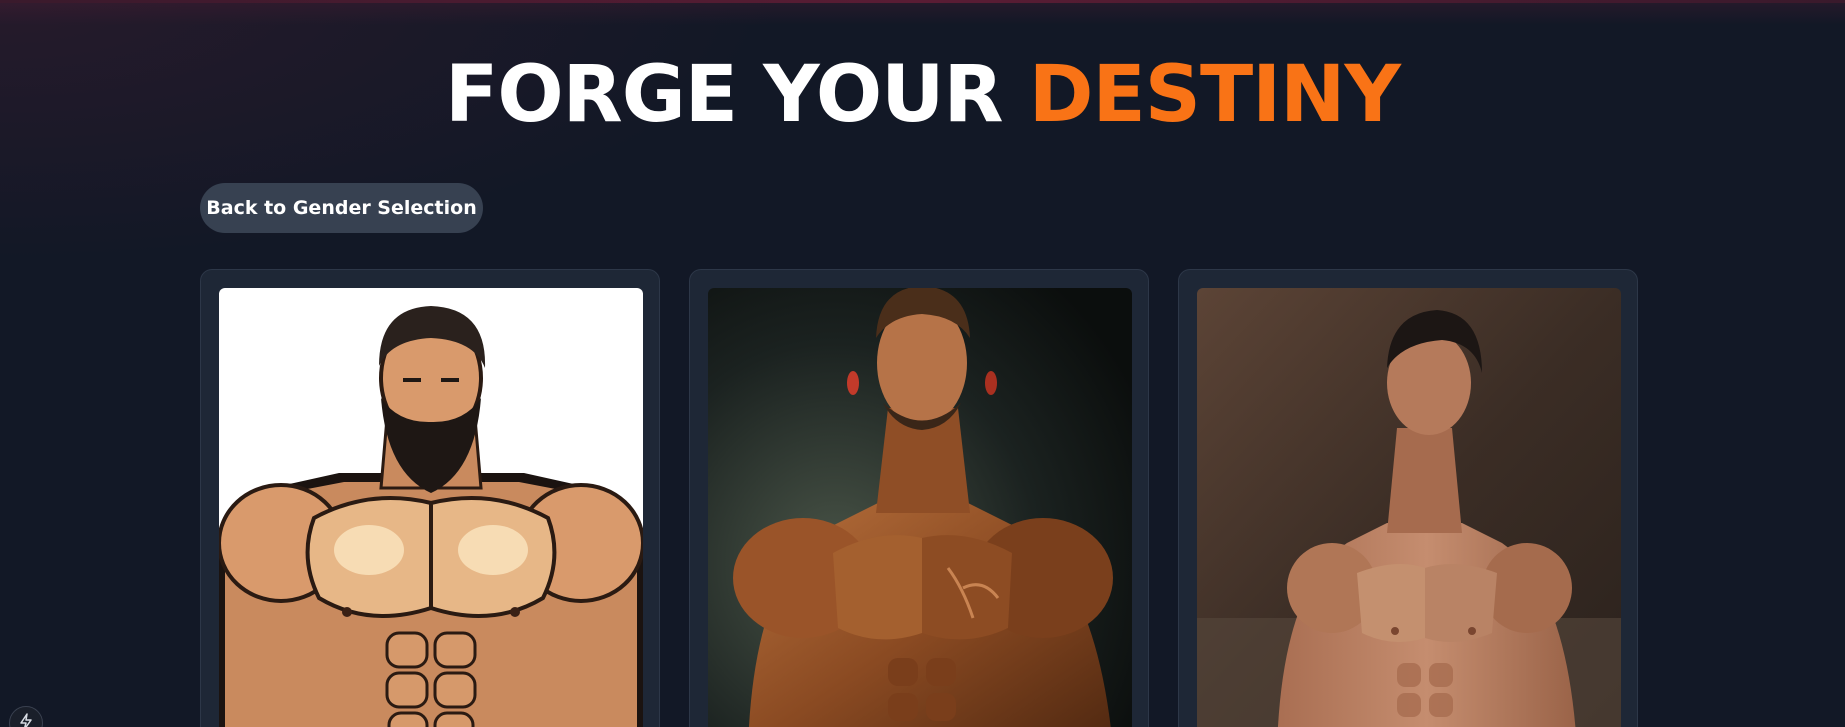 The height and width of the screenshot is (727, 1845). Describe the element at coordinates (431, 507) in the screenshot. I see `physique-image-cartoon` at that location.